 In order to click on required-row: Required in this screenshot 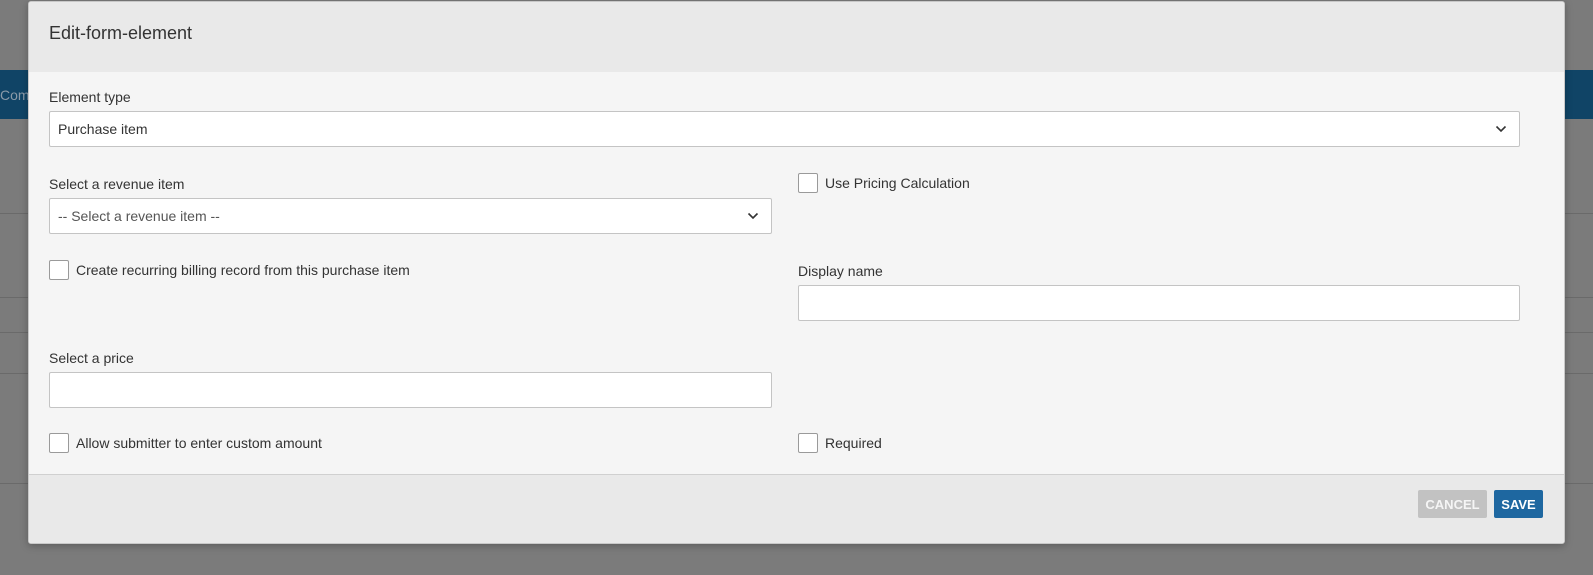, I will do `click(858, 443)`.